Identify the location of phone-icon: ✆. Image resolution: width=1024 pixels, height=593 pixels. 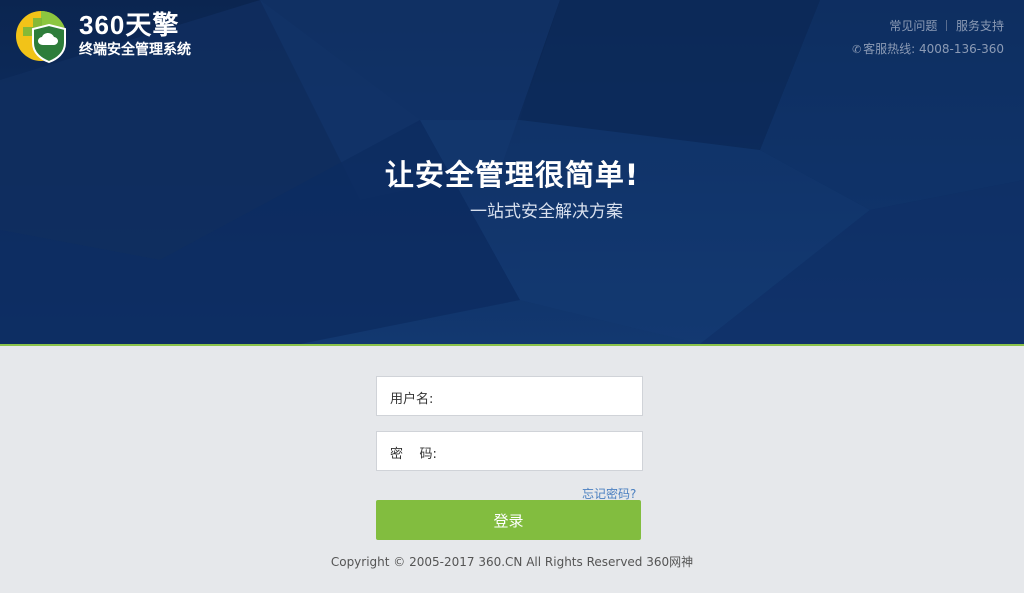
(857, 49).